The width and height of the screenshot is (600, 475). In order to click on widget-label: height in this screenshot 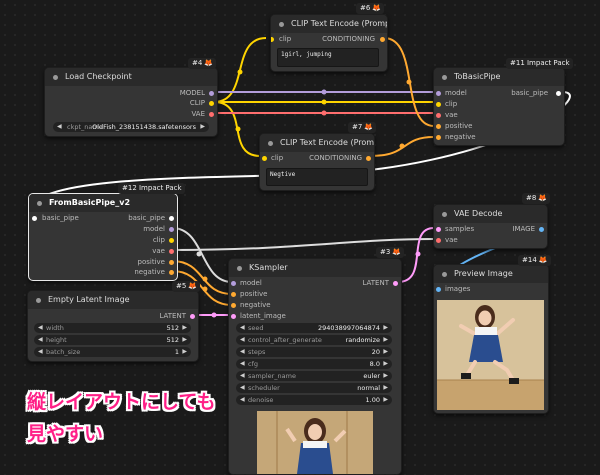, I will do `click(56, 340)`.